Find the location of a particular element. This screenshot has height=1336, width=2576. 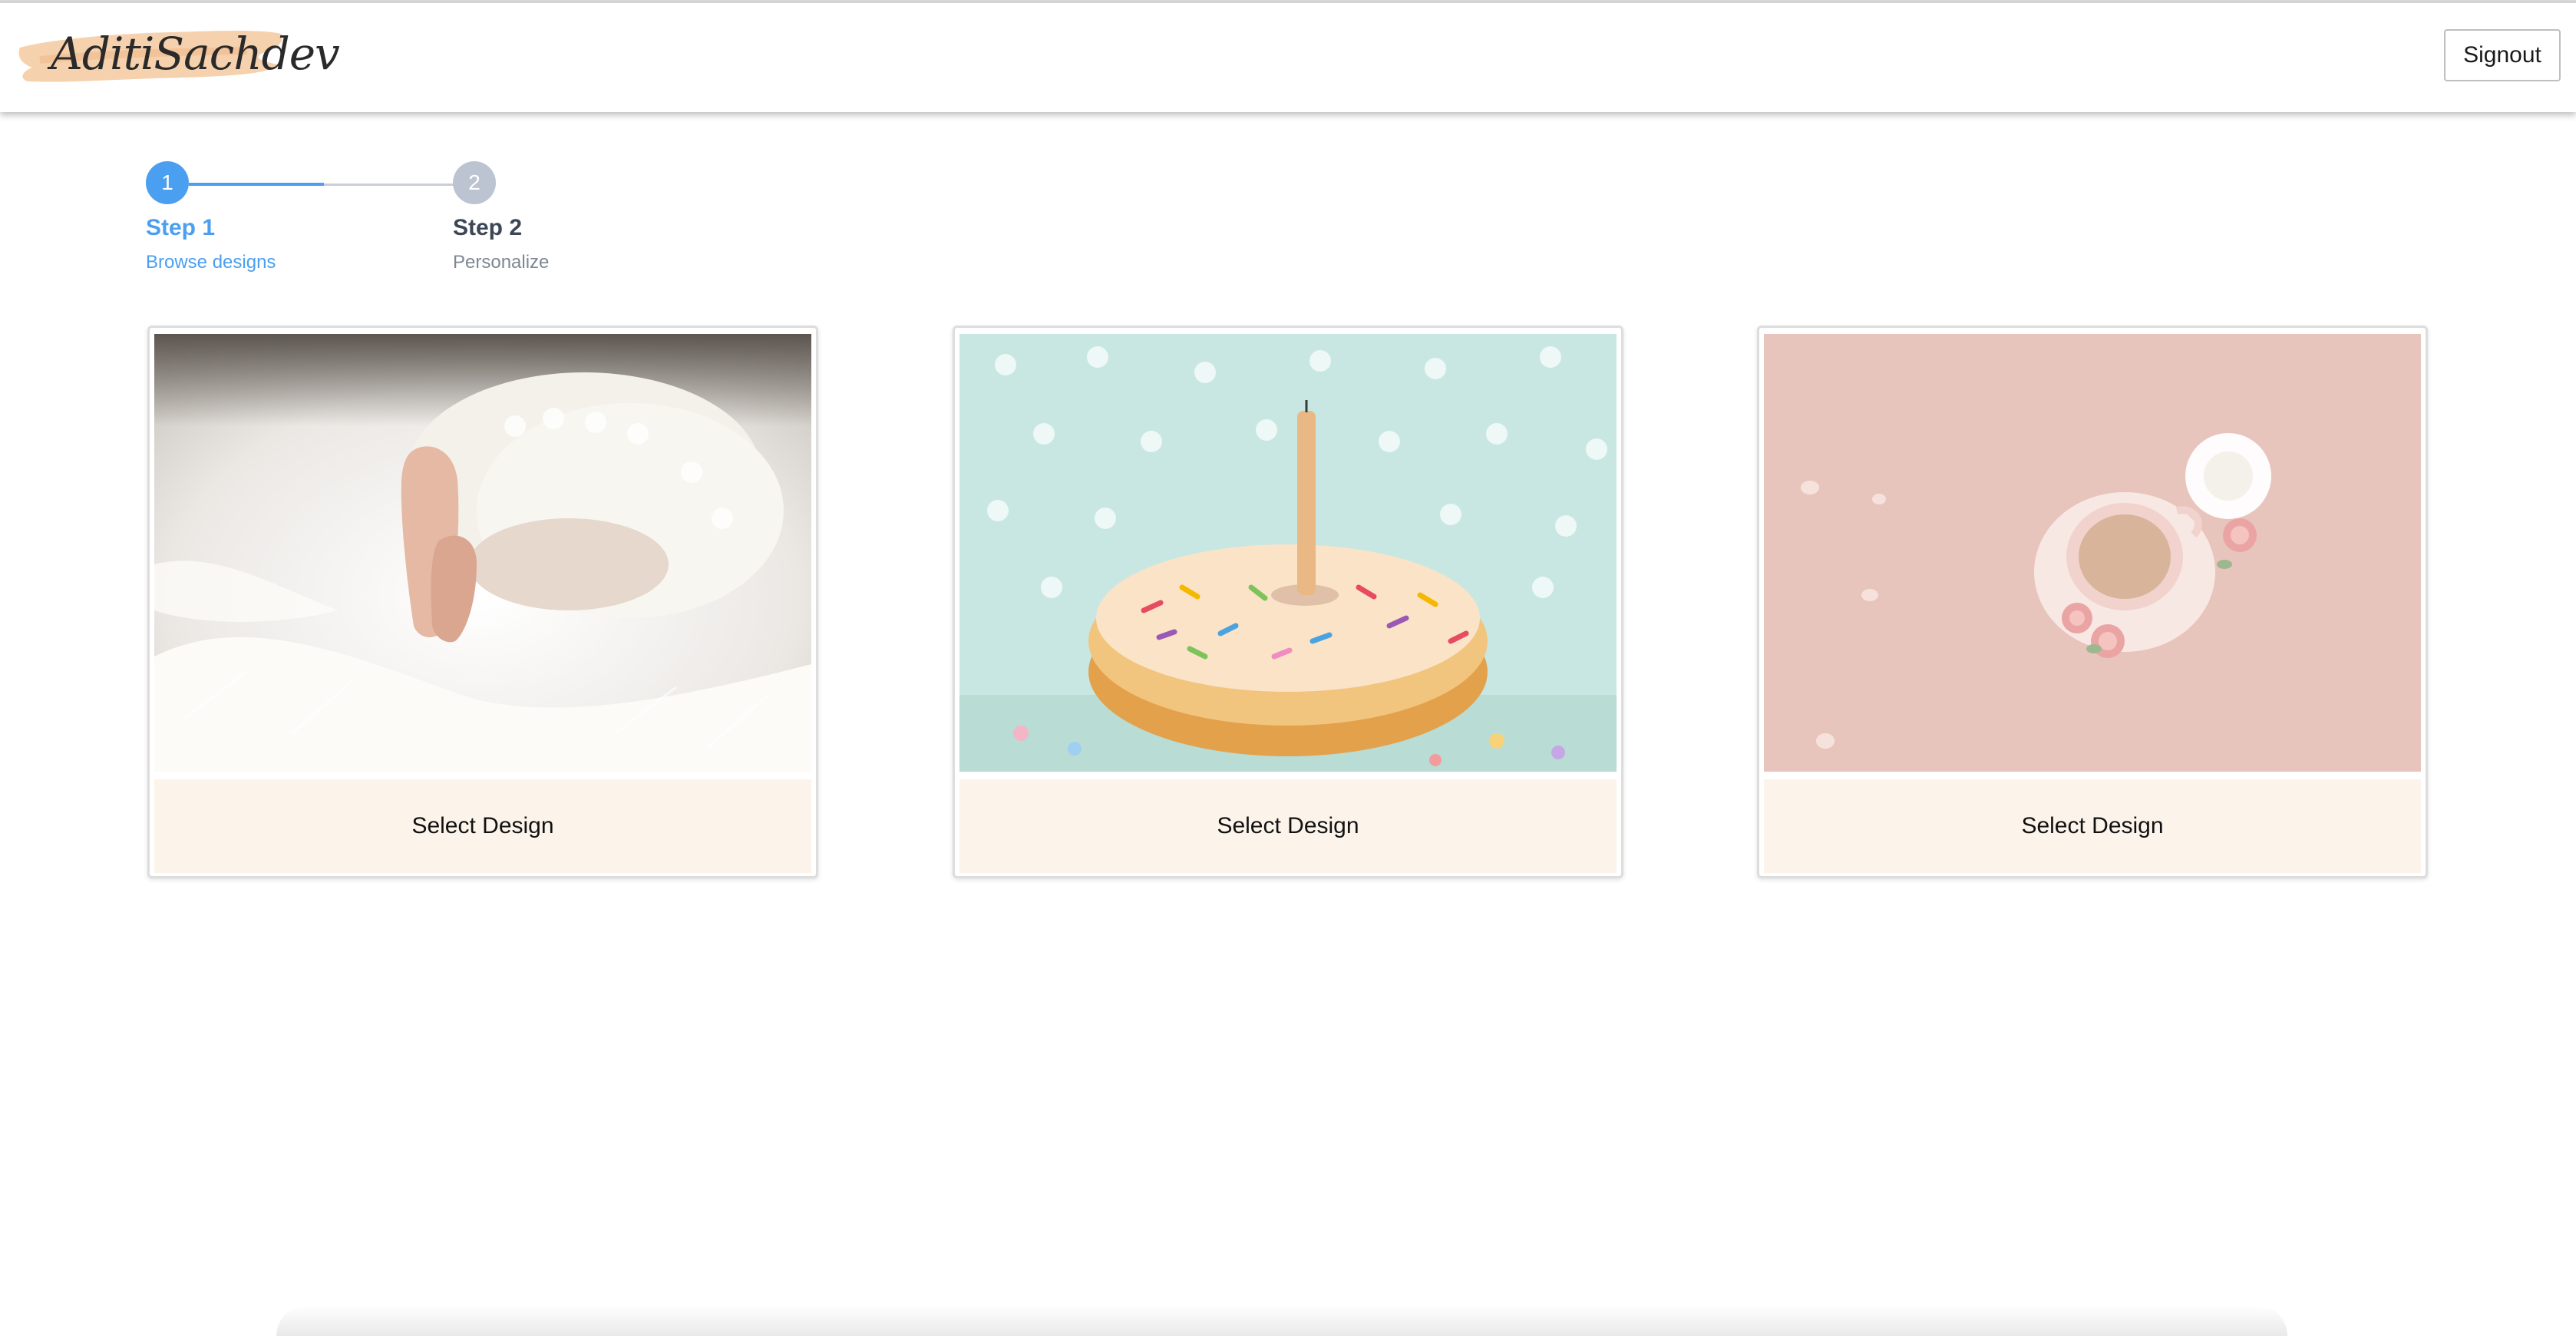

step-2-subtitle: Personalize is located at coordinates (501, 263).